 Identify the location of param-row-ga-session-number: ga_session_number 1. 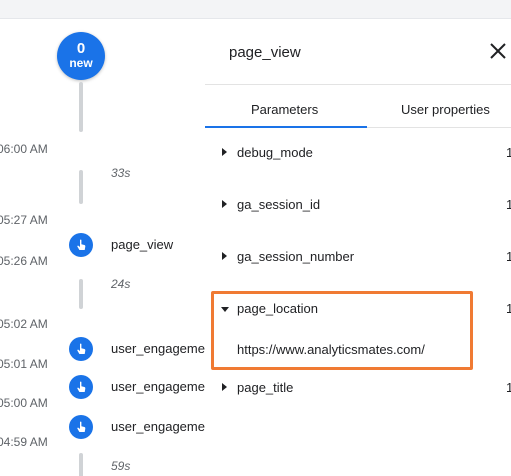
(358, 258).